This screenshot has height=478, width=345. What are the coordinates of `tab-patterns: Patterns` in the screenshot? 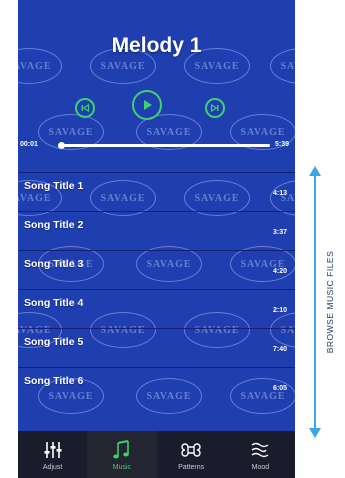 It's located at (191, 454).